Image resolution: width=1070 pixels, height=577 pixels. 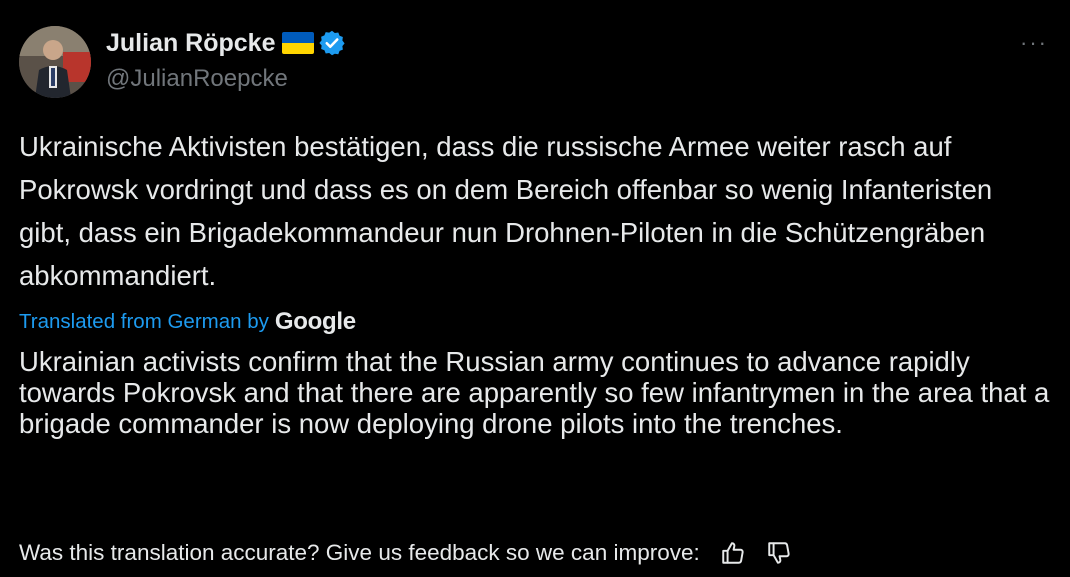 What do you see at coordinates (1034, 43) in the screenshot?
I see `more-icon: ···` at bounding box center [1034, 43].